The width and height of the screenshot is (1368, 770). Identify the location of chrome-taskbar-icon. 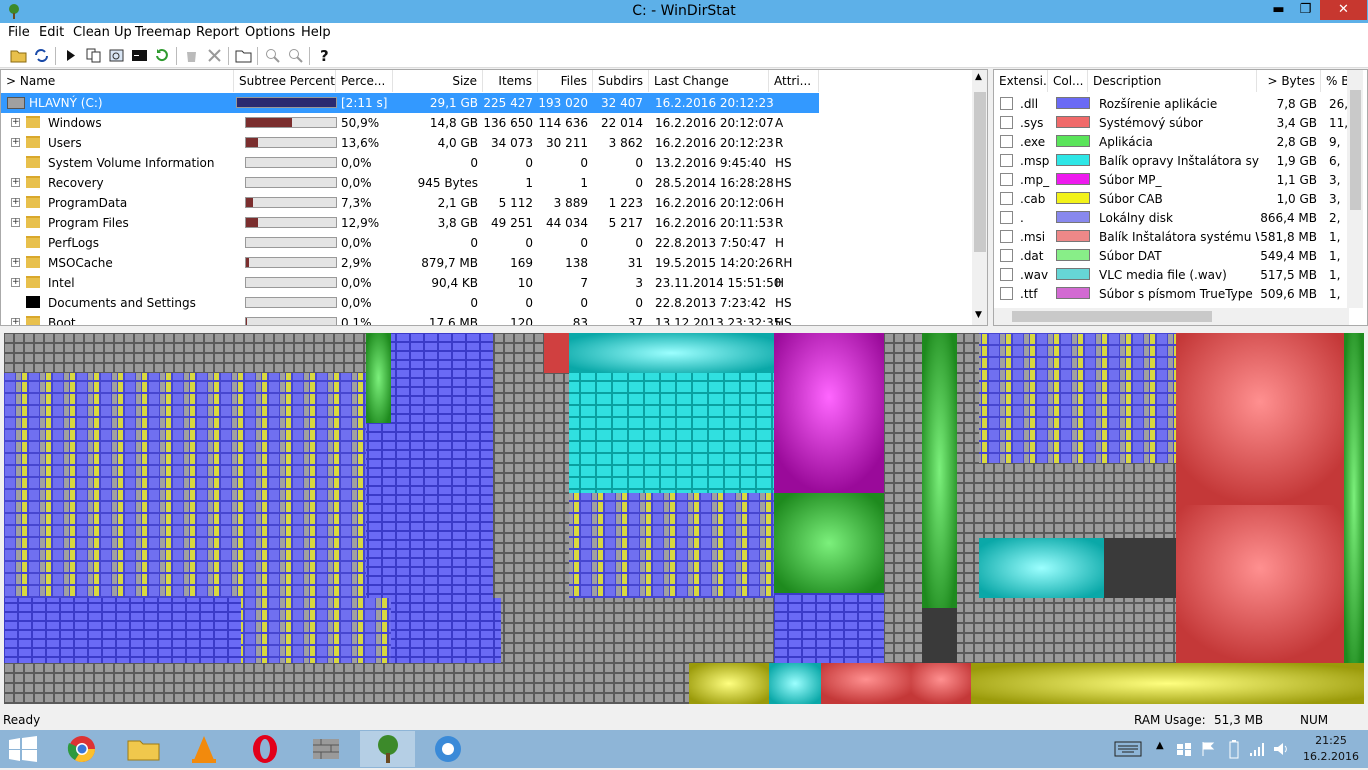
(82, 749).